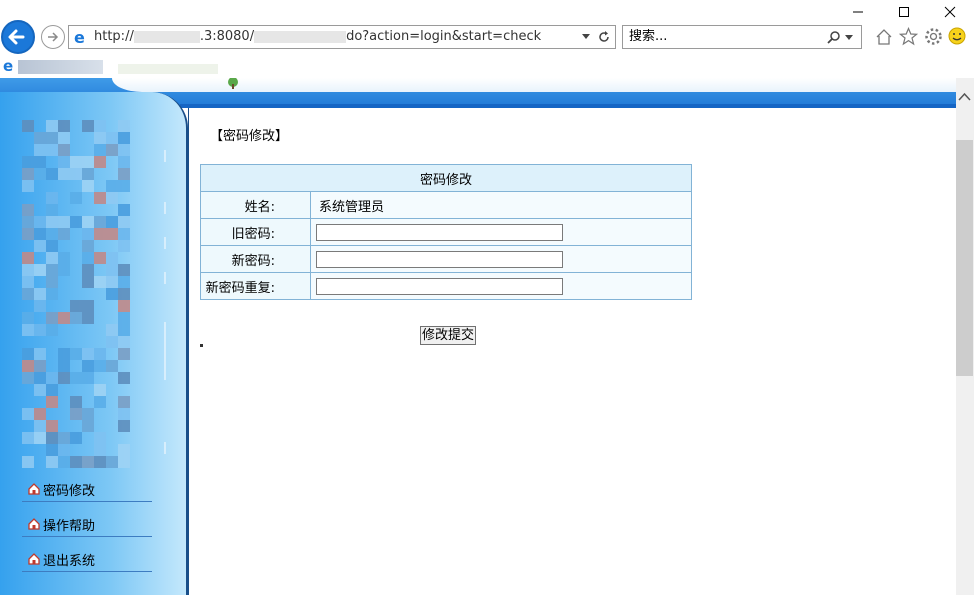 This screenshot has height=595, width=974. Describe the element at coordinates (904, 12) in the screenshot. I see `maximize-icon` at that location.